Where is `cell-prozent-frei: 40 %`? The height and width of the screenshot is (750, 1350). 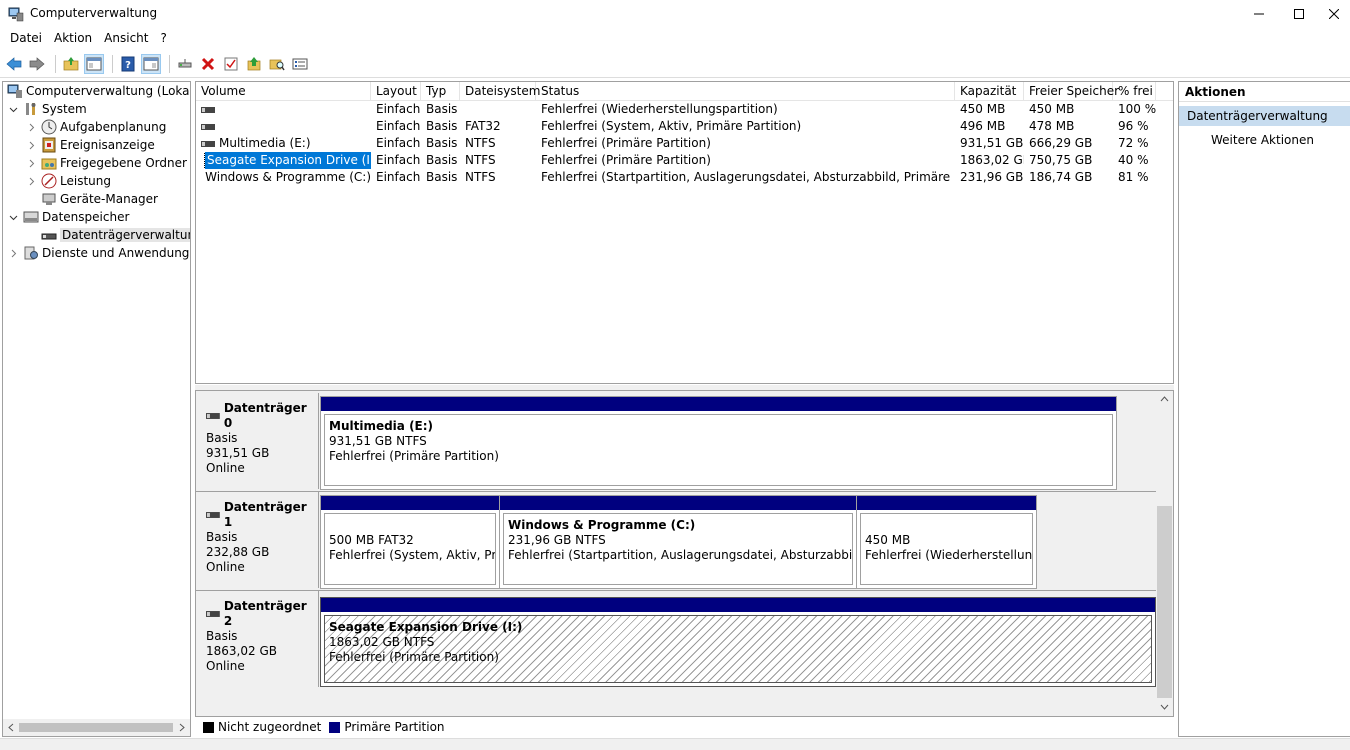 cell-prozent-frei: 40 % is located at coordinates (1133, 160).